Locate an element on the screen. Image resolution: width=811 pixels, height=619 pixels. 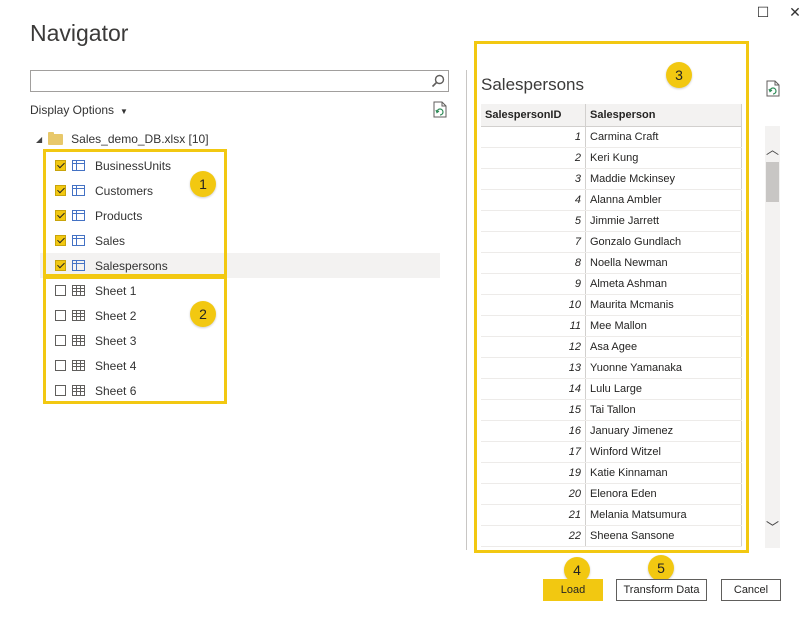
cell-salesperson-name: Winford Witzel is located at coordinates (663, 452).